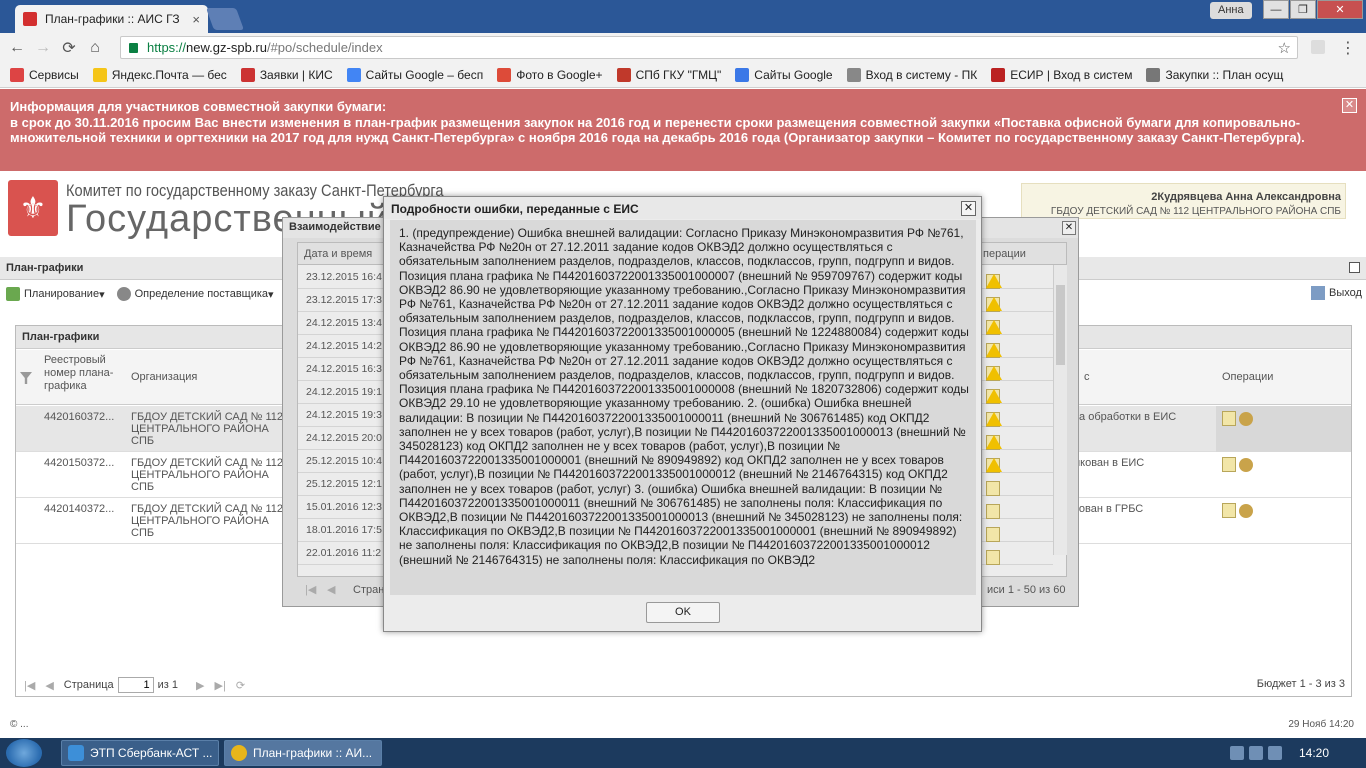 Image resolution: width=1366 pixels, height=768 pixels. Describe the element at coordinates (159, 74) in the screenshot. I see `bookmark-item: Яндекс.Почта — бес` at that location.